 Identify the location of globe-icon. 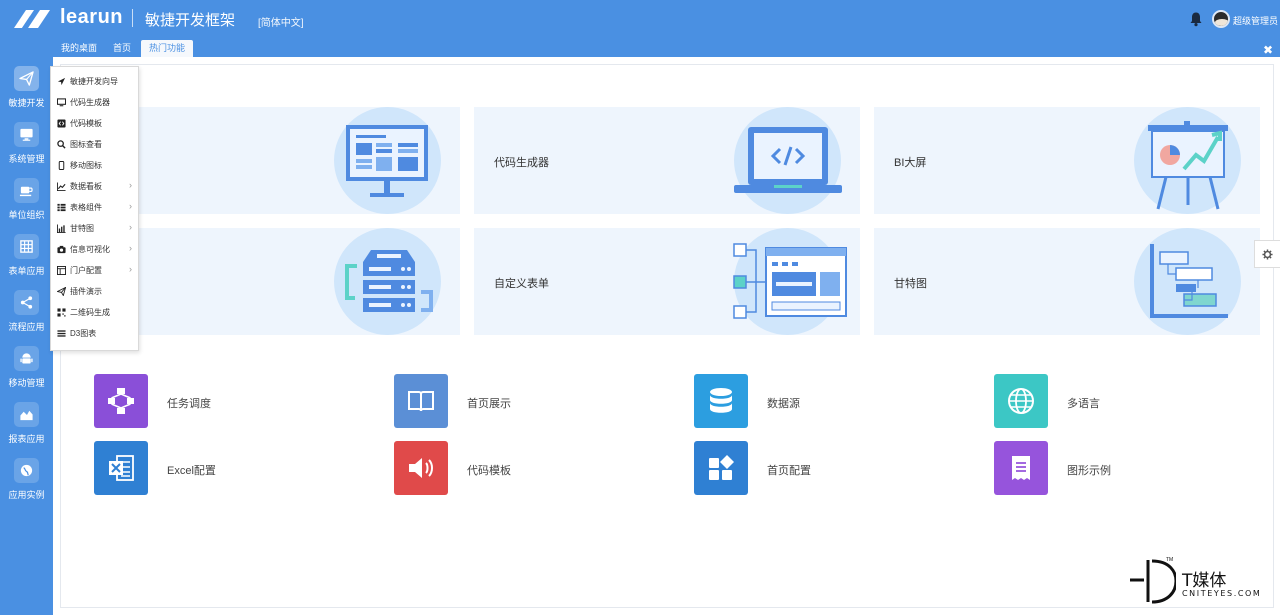
(1021, 401).